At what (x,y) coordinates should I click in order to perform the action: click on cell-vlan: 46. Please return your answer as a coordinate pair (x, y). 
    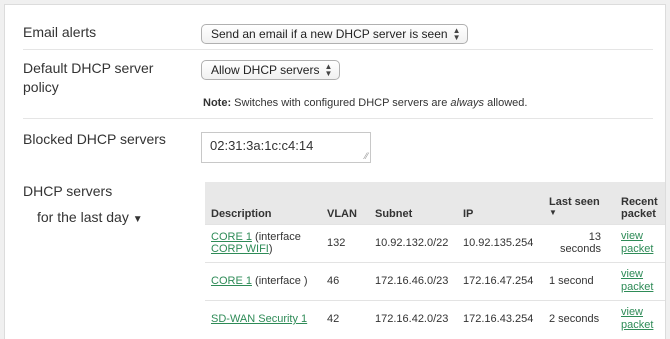
    Looking at the image, I should click on (345, 280).